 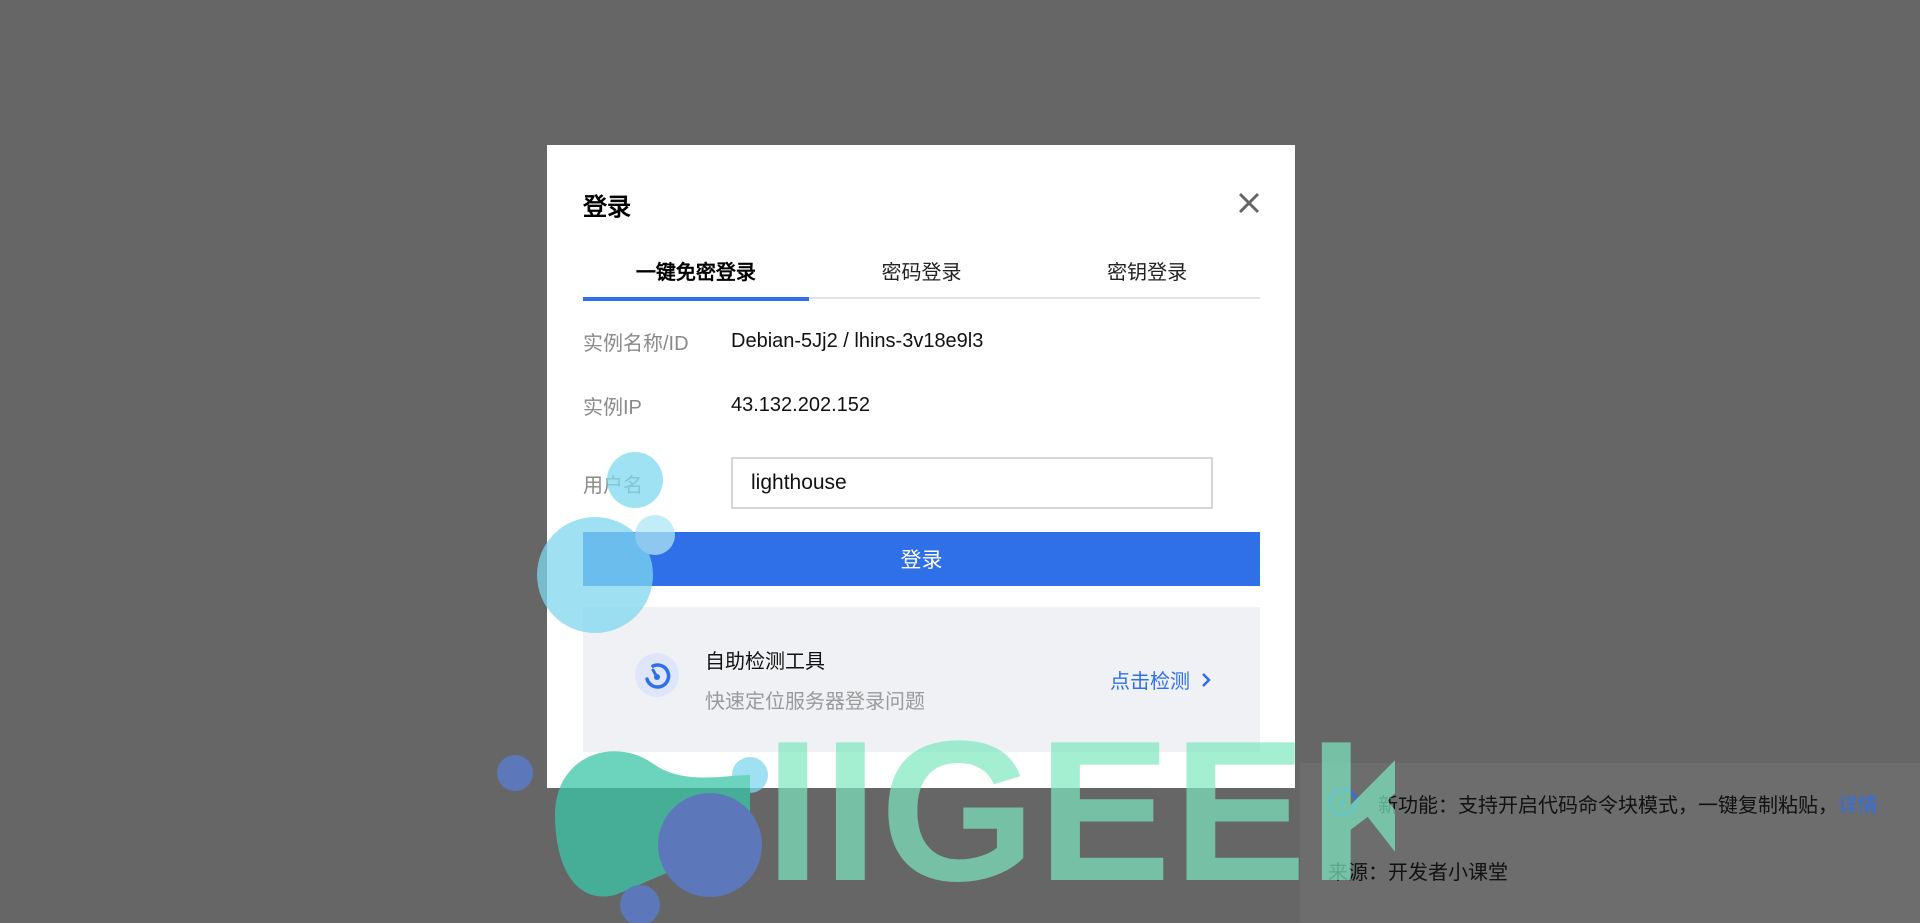 What do you see at coordinates (1249, 203) in the screenshot?
I see `close-icon` at bounding box center [1249, 203].